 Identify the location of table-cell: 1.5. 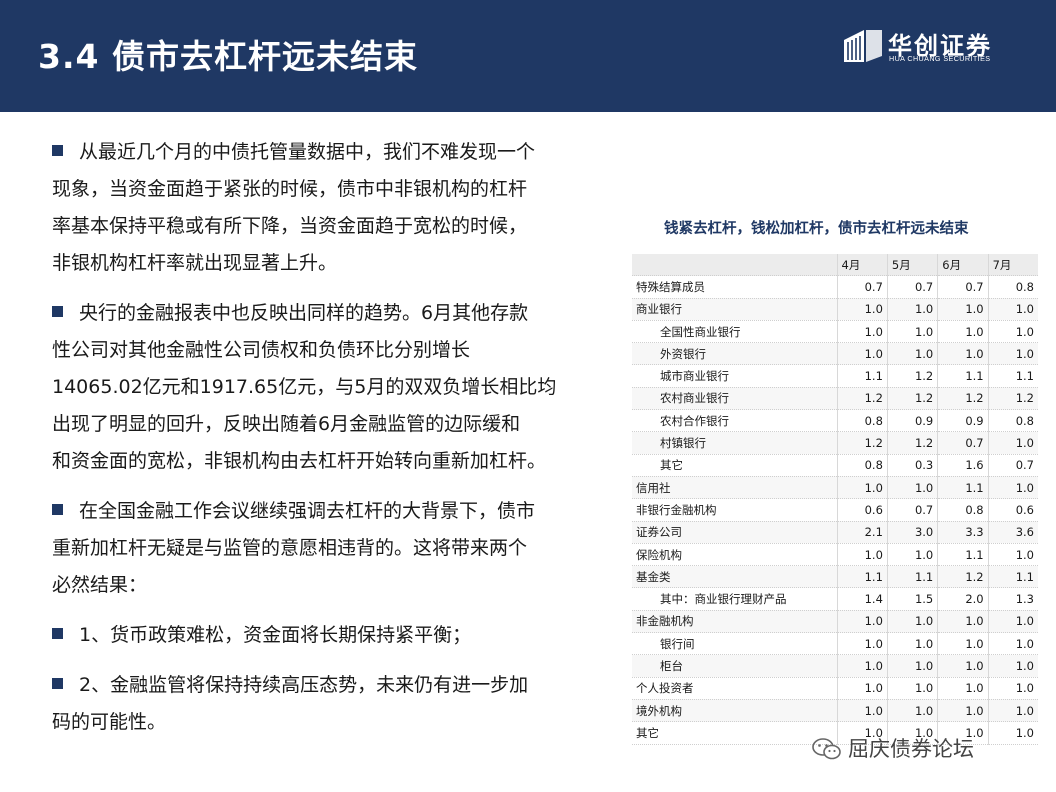
(913, 599).